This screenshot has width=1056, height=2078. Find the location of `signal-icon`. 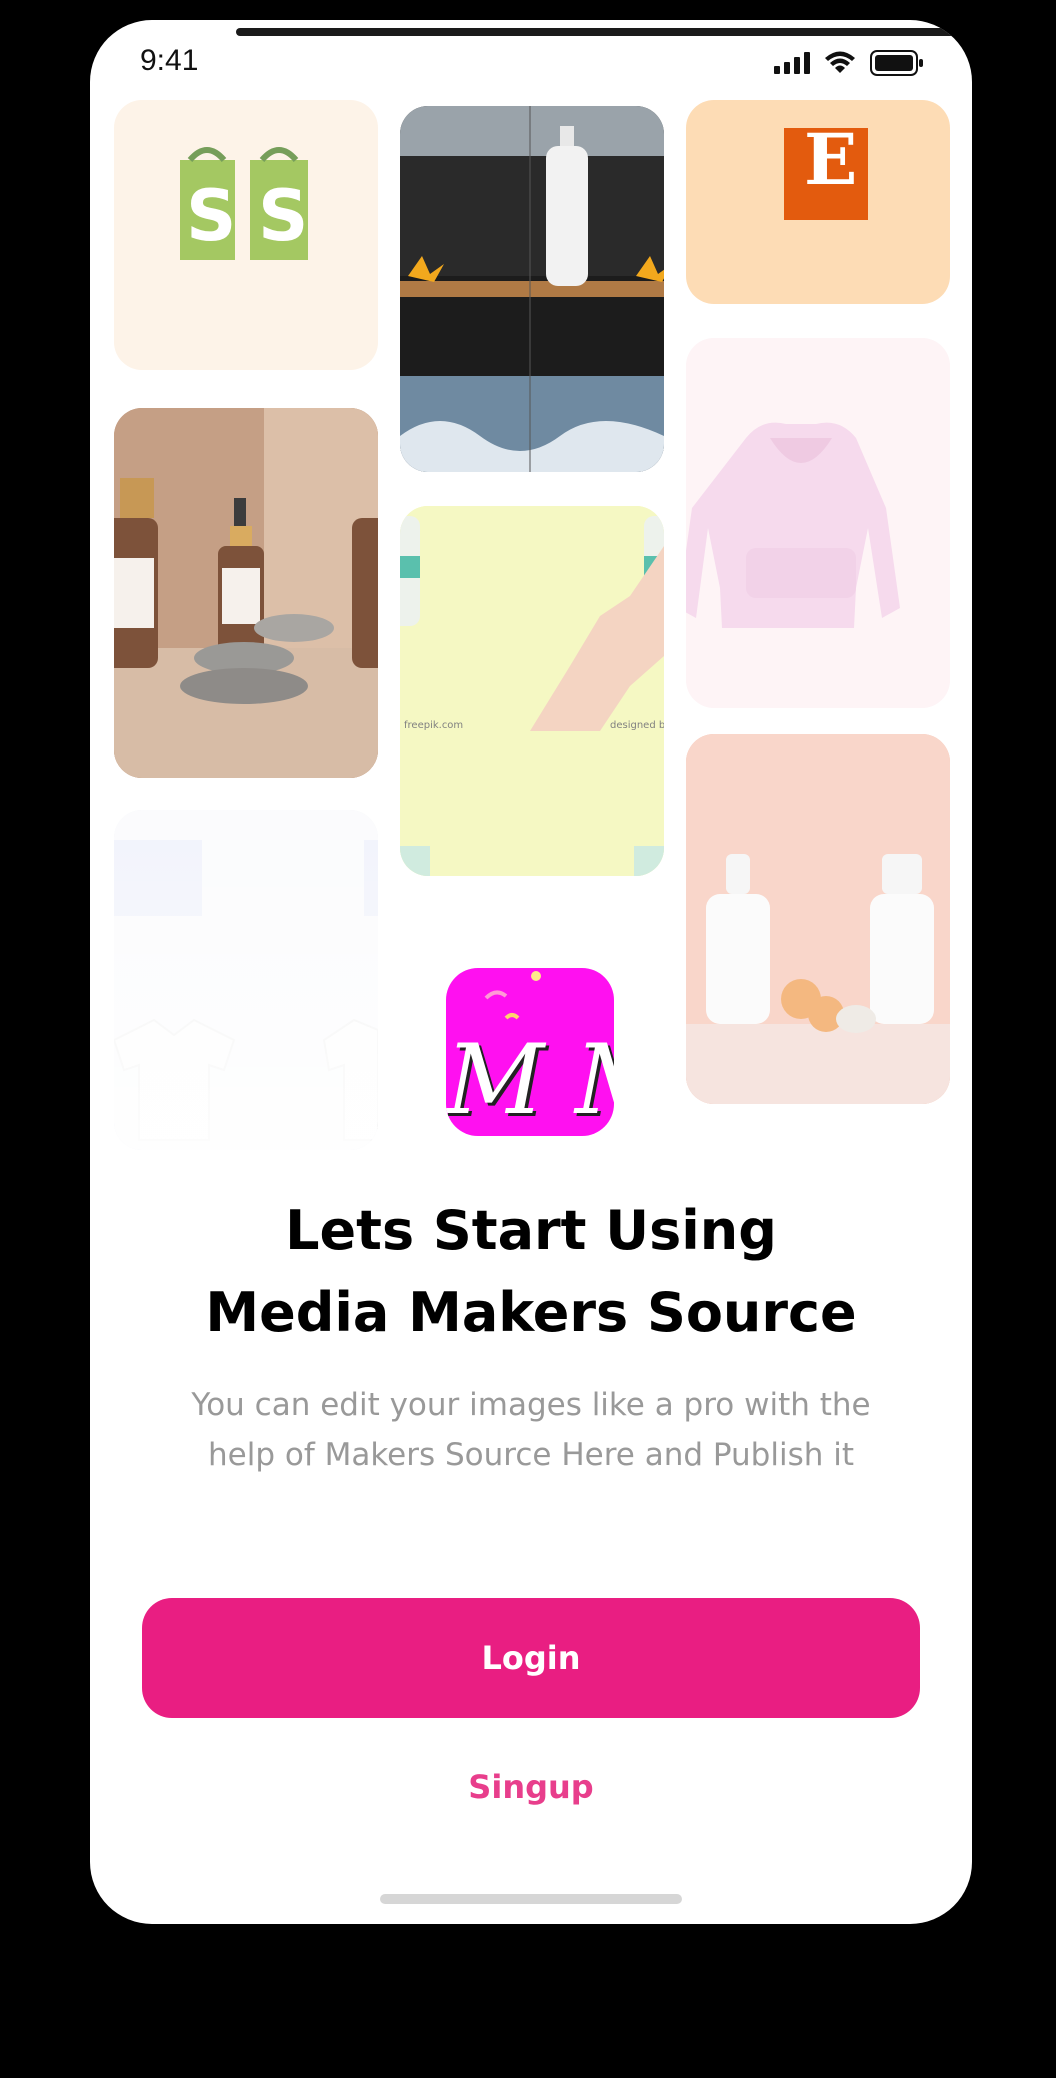

signal-icon is located at coordinates (792, 63).